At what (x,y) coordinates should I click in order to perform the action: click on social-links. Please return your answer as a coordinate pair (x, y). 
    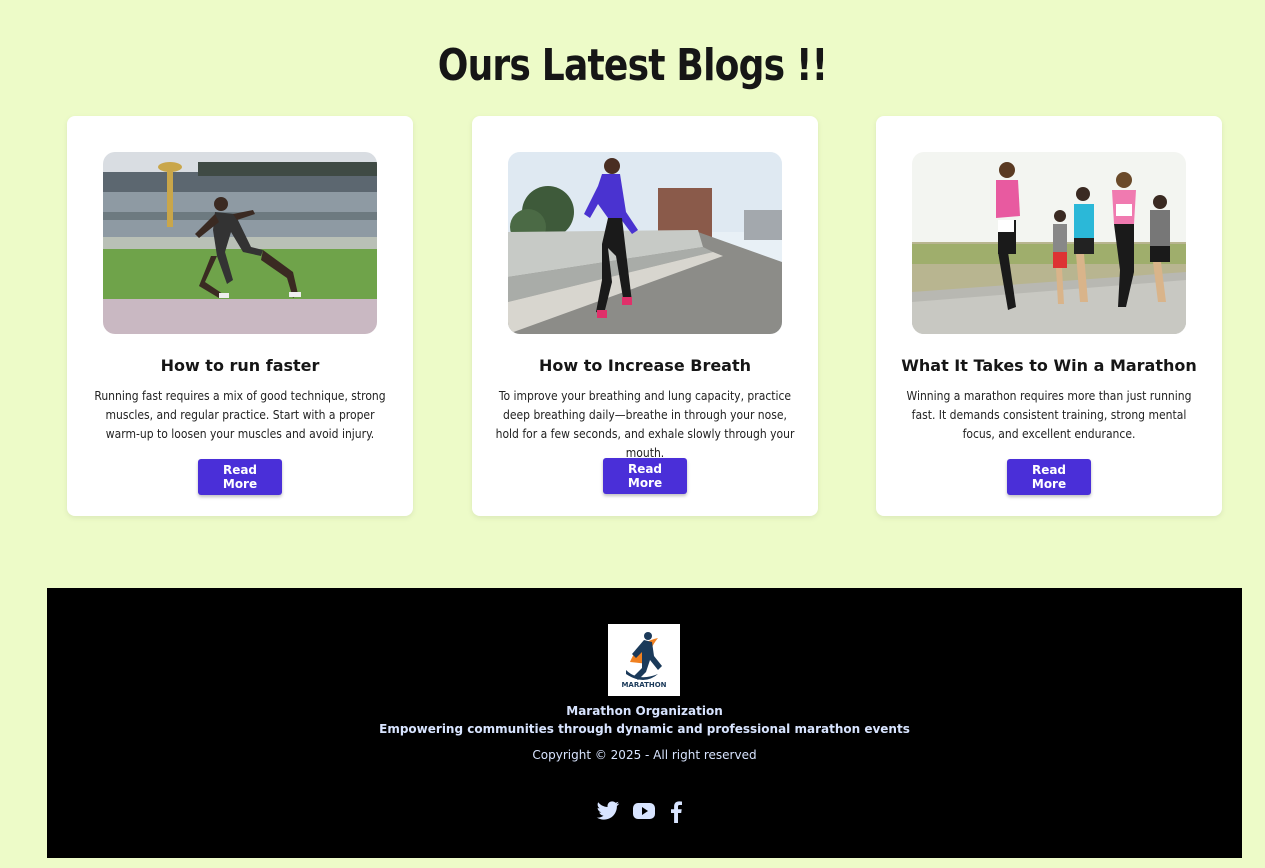
    Looking at the image, I should click on (646, 813).